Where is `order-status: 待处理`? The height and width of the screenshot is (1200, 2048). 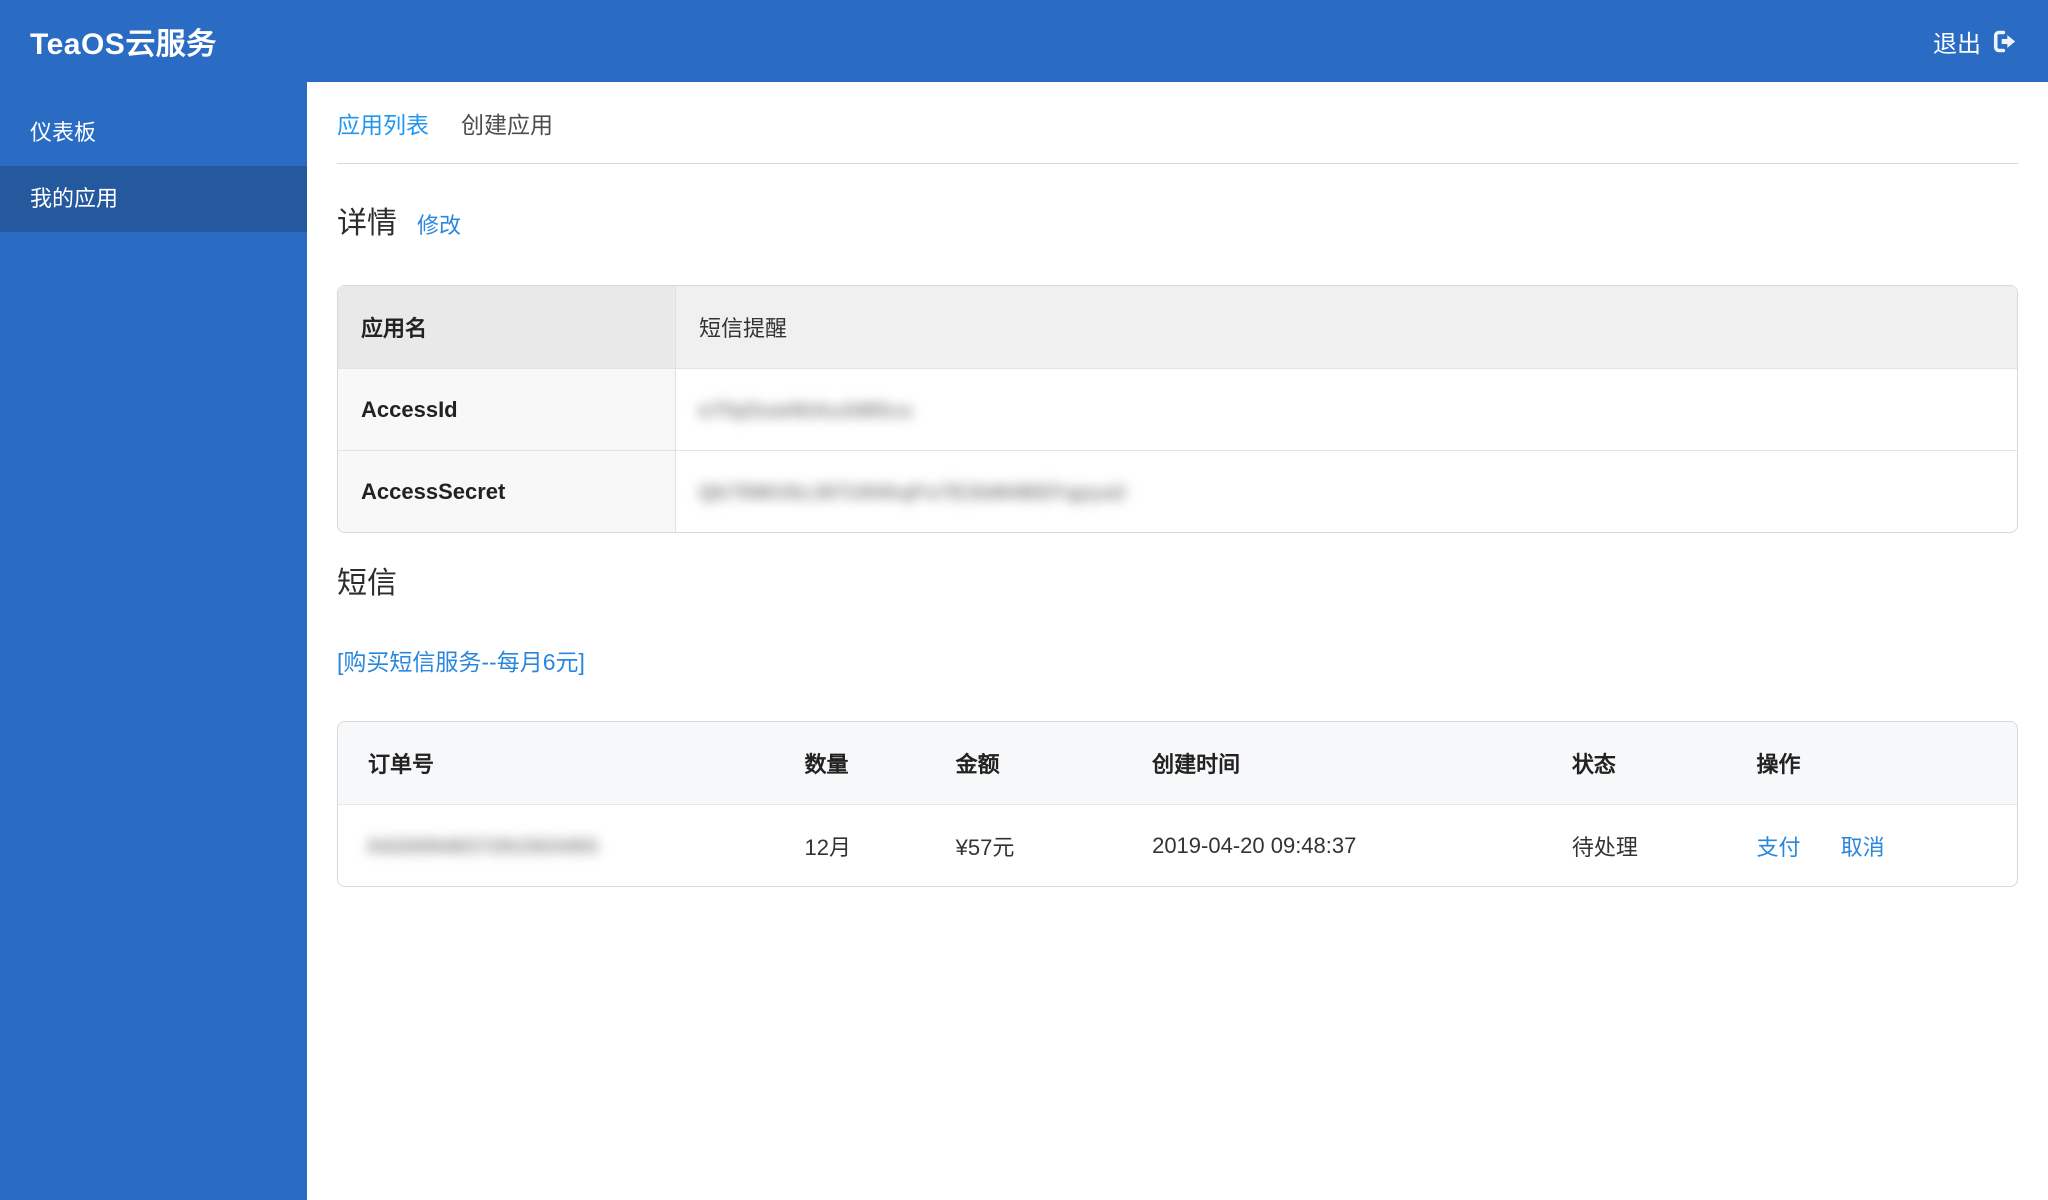
order-status: 待处理 is located at coordinates (1634, 845).